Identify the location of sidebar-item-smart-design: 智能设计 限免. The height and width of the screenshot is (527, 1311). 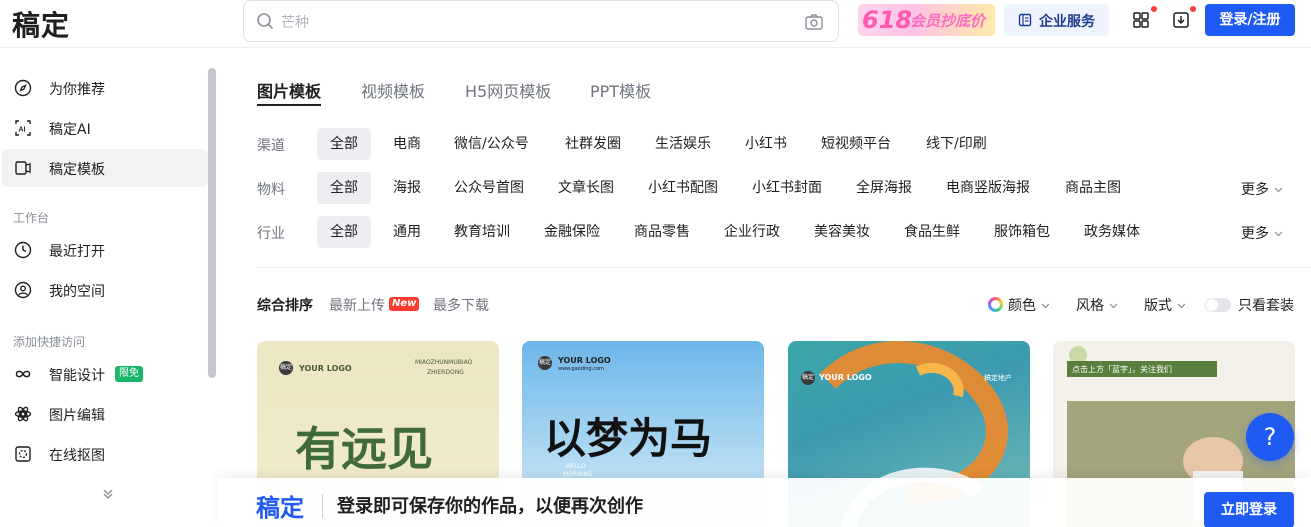
(105, 374).